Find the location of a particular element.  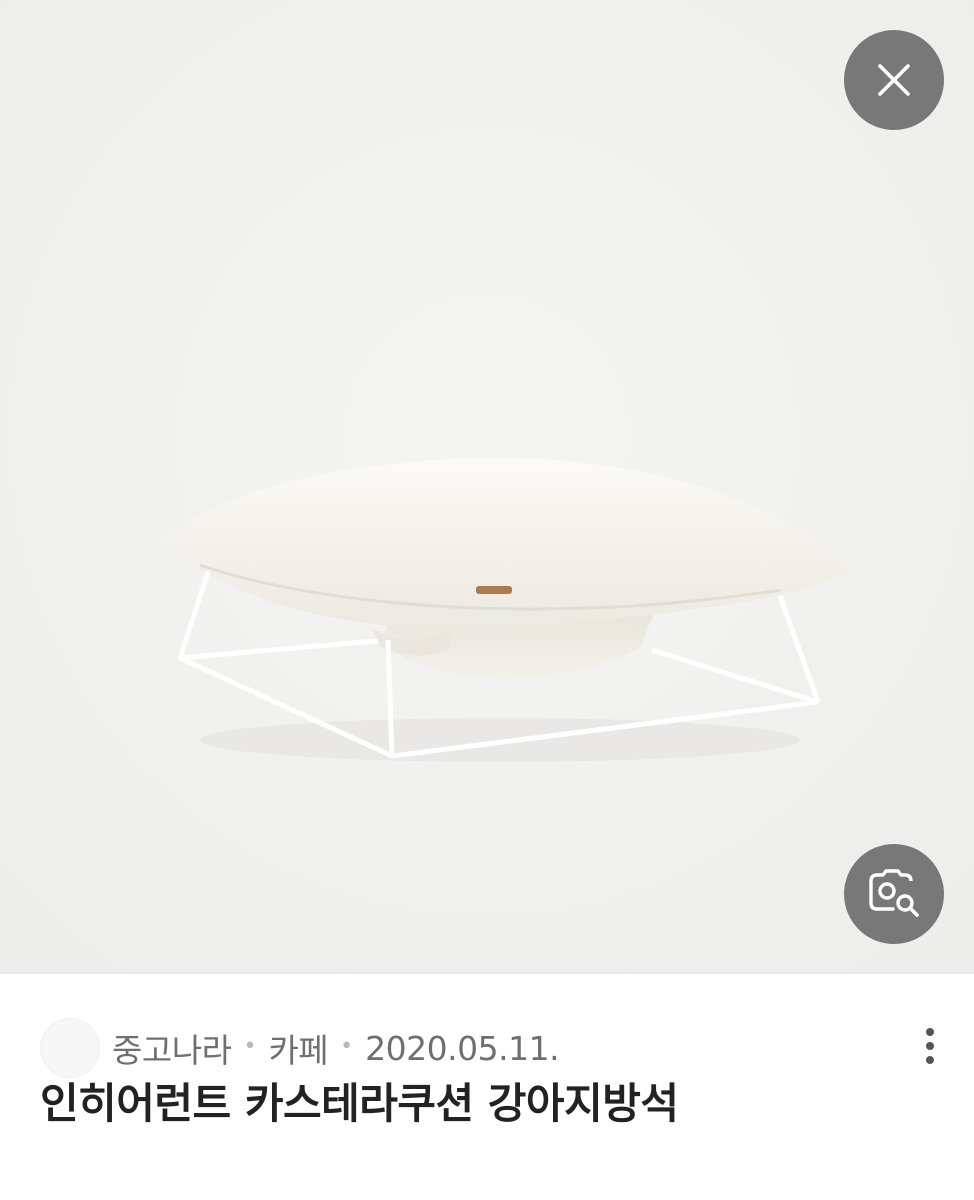

source-avatar is located at coordinates (70, 1048).